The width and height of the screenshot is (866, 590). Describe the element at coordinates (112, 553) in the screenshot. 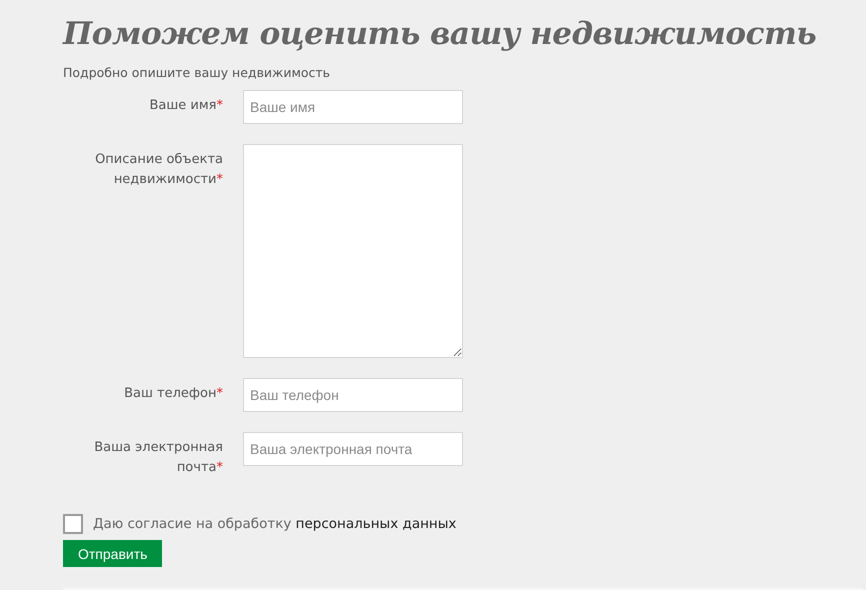

I see `submit-button: Отправить` at that location.